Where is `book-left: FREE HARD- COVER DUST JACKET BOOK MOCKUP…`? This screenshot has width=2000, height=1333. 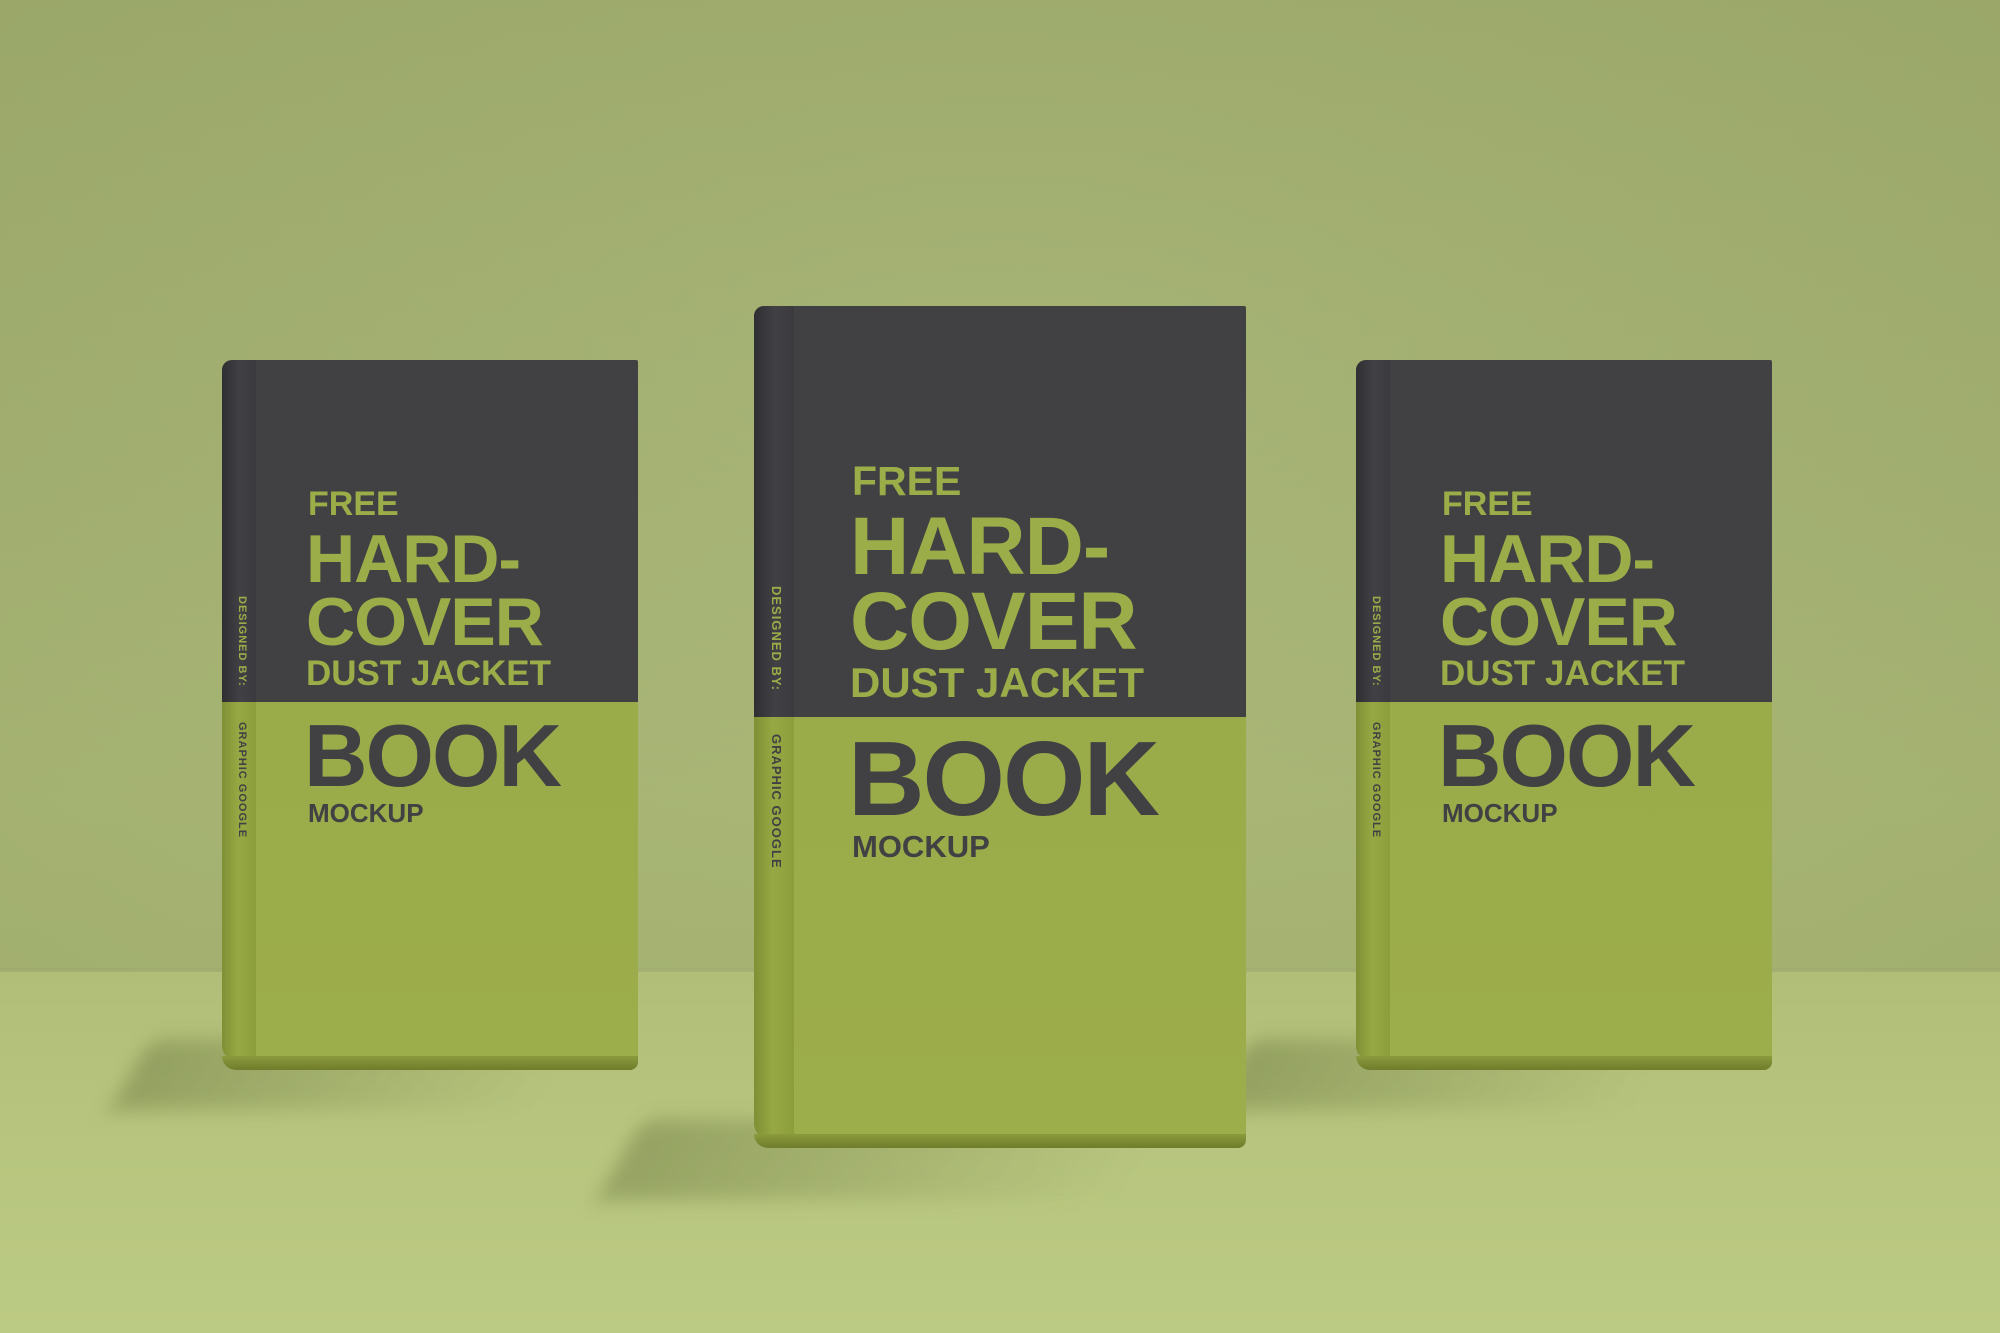 book-left: FREE HARD- COVER DUST JACKET BOOK MOCKUP… is located at coordinates (430, 715).